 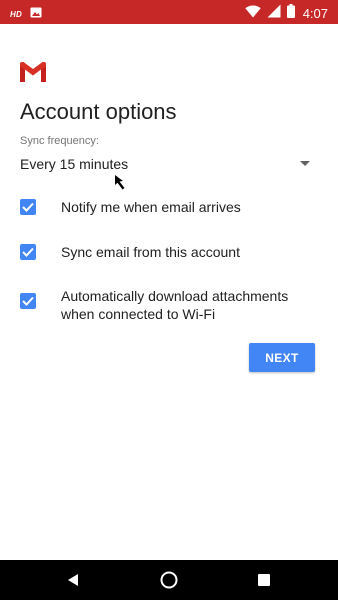 I want to click on status-left: HD, so click(x=26, y=14).